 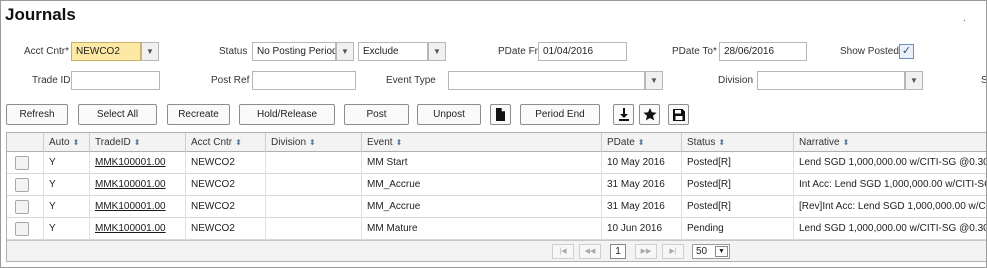 I want to click on cell-pdate: 10 May 2016, so click(x=641, y=163).